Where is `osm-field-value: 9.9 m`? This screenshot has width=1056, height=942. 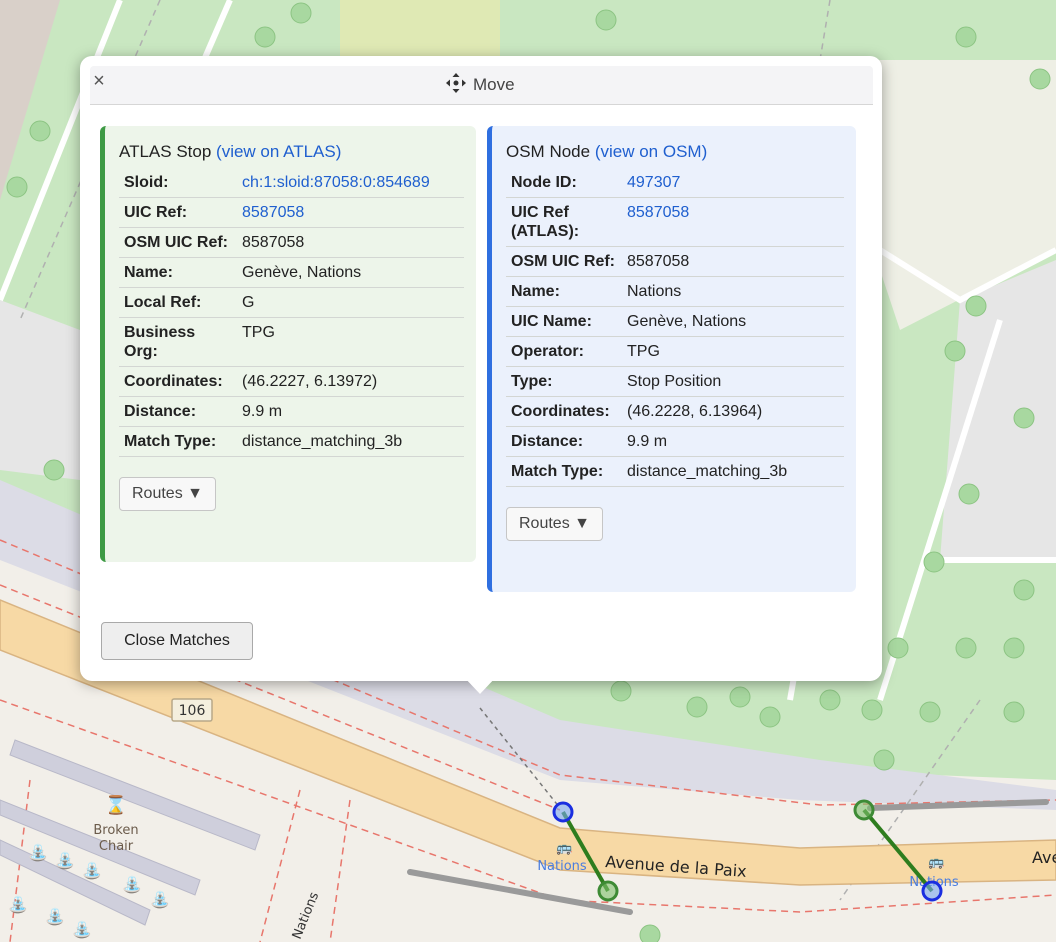 osm-field-value: 9.9 m is located at coordinates (733, 441).